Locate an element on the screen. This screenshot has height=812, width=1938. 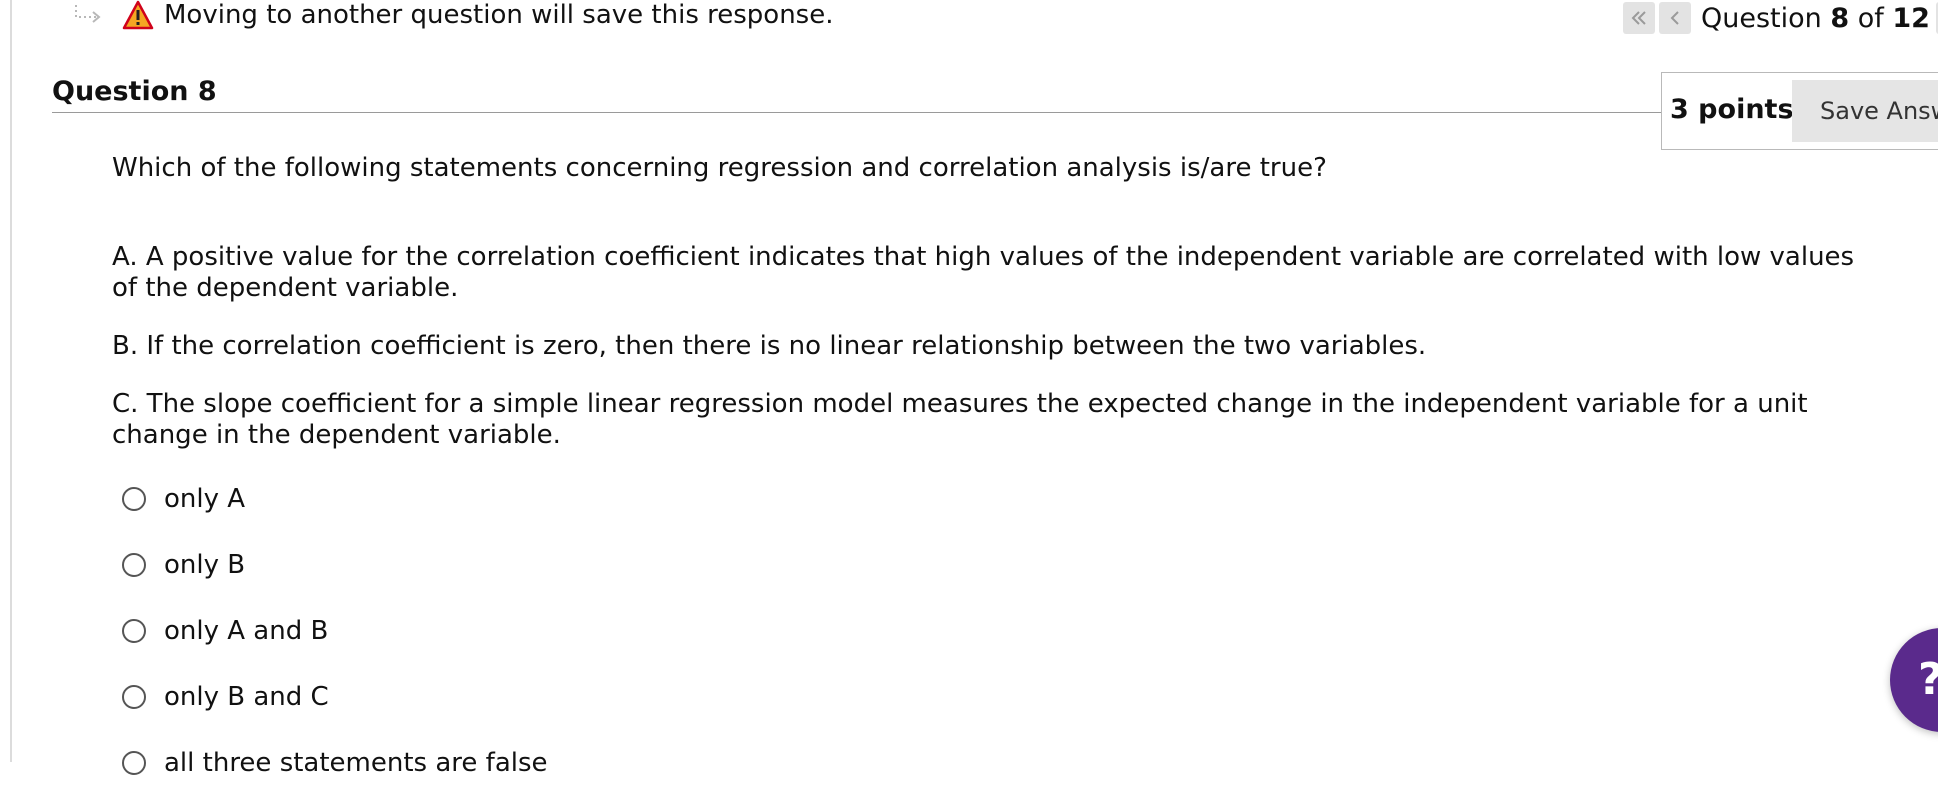
warning-triangle-icon is located at coordinates (138, 15).